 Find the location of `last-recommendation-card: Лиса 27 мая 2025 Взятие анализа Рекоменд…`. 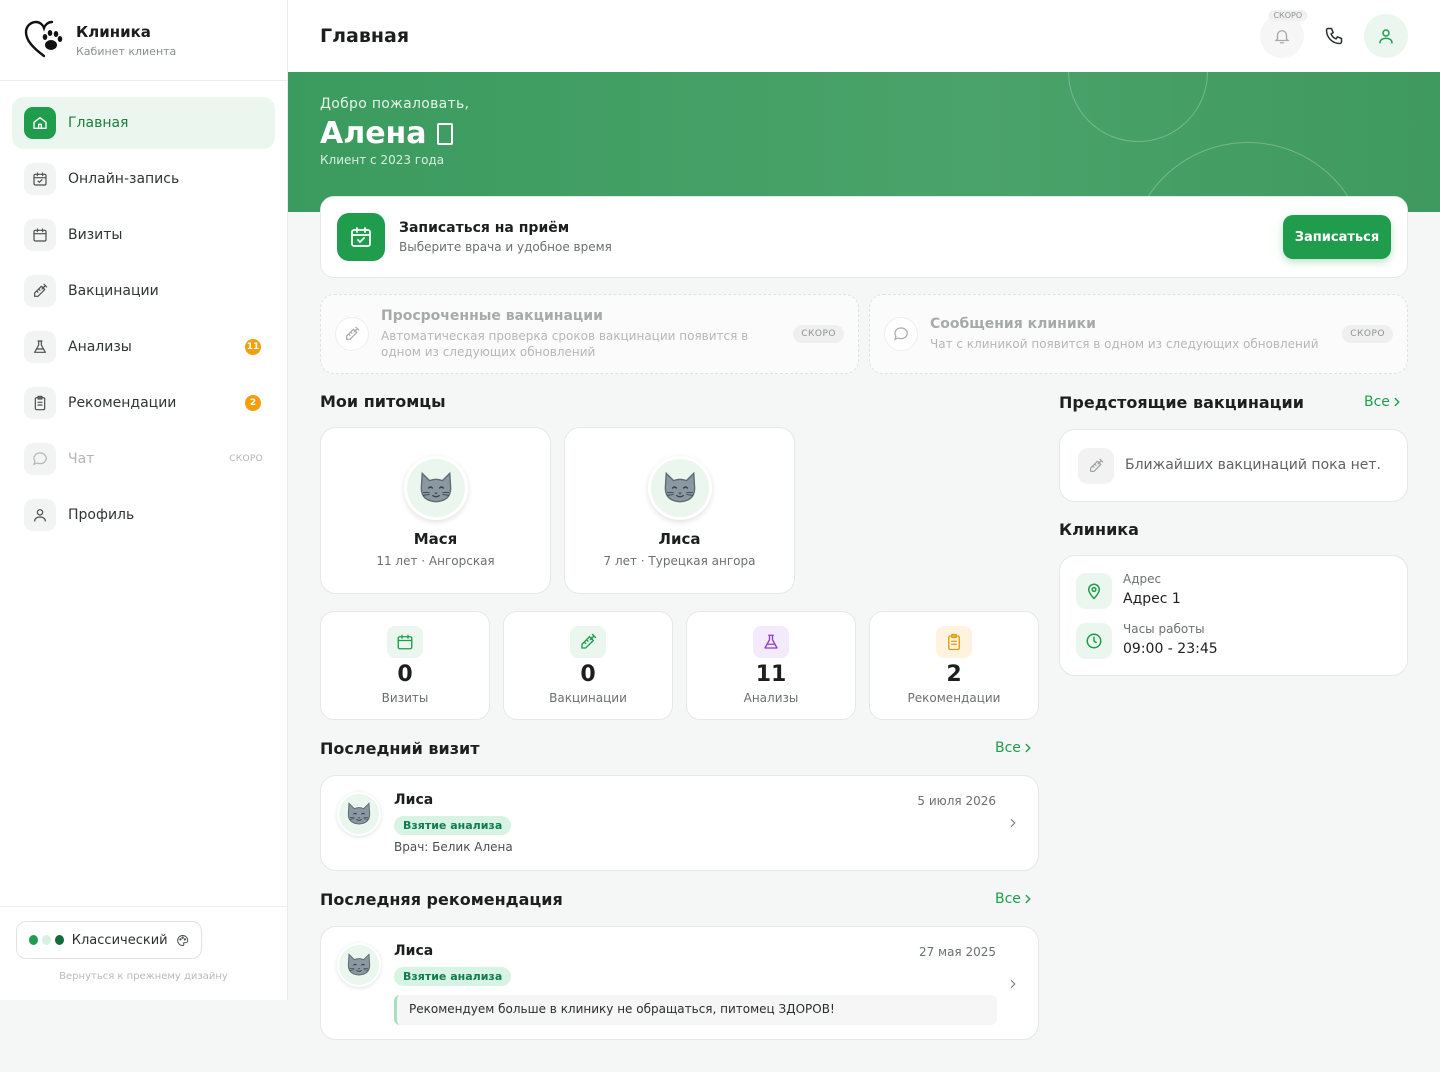

last-recommendation-card: Лиса 27 мая 2025 Взятие анализа Рекоменд… is located at coordinates (679, 983).